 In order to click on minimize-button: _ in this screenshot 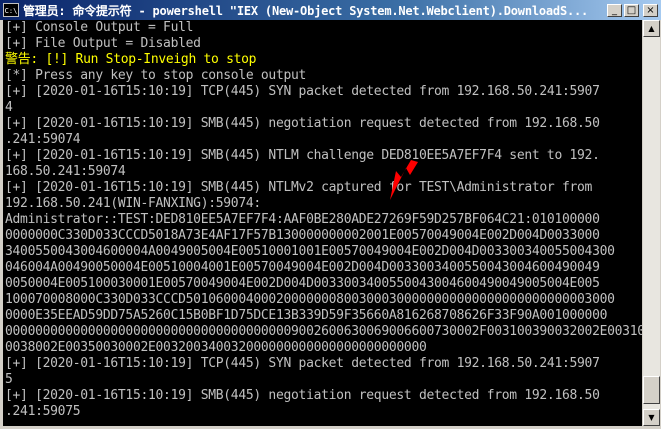, I will do `click(614, 10)`.